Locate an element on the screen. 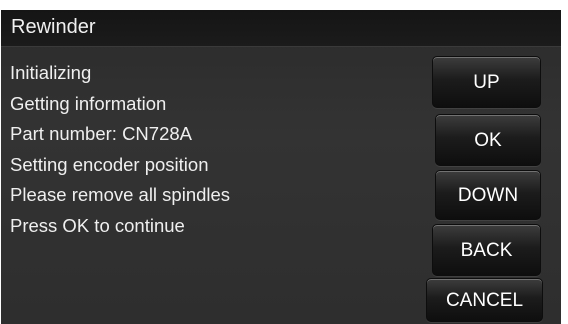 This screenshot has width=568, height=324. title-bar: Rewinder is located at coordinates (281, 28).